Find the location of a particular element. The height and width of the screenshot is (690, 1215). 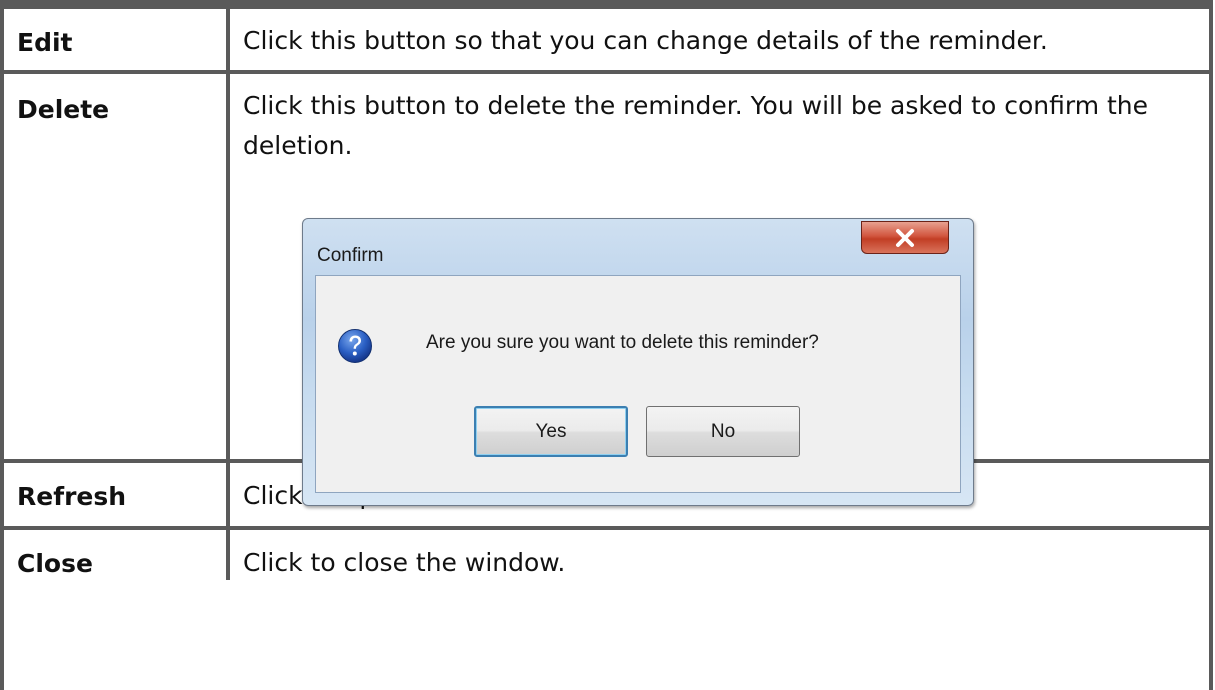

close-button is located at coordinates (905, 237).